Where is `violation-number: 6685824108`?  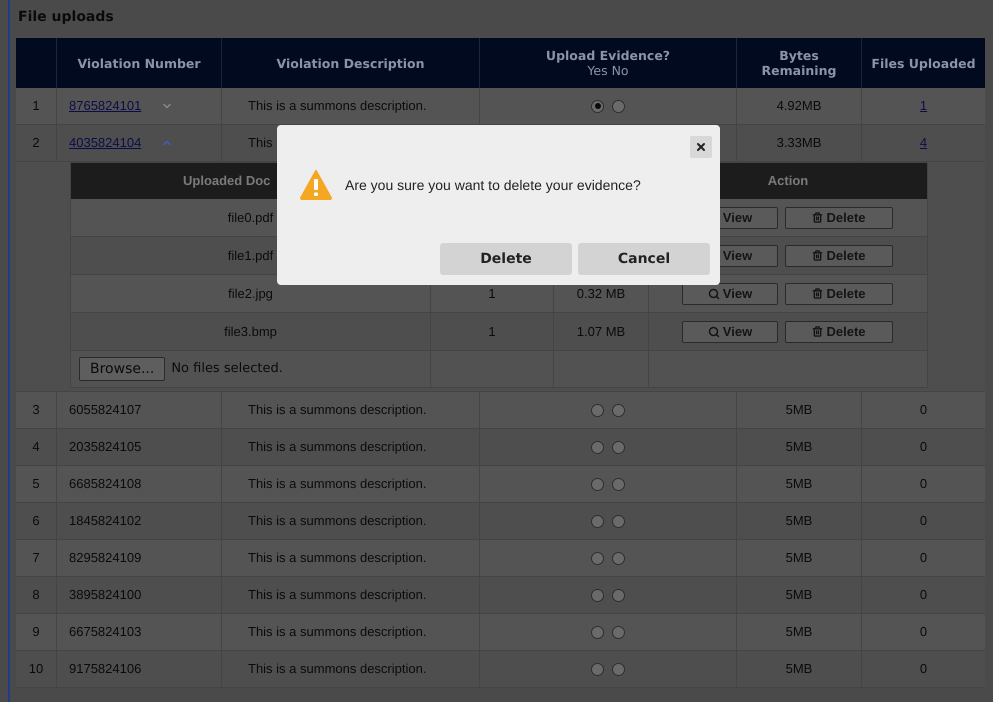
violation-number: 6685824108 is located at coordinates (105, 484).